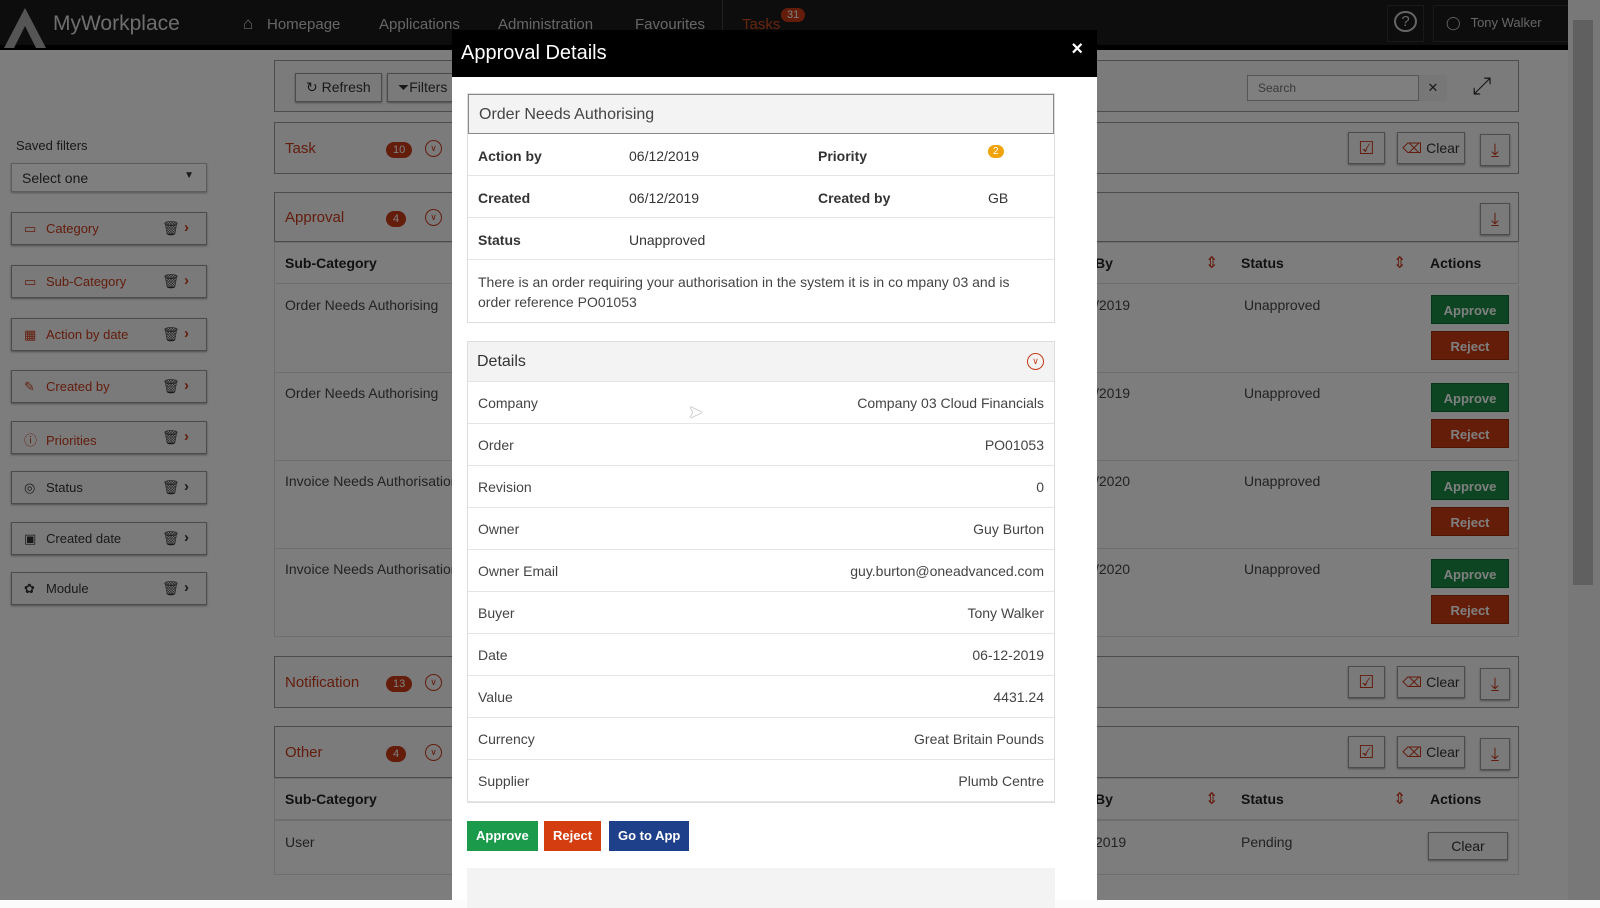  What do you see at coordinates (1040, 487) in the screenshot?
I see `detail-value: 0` at bounding box center [1040, 487].